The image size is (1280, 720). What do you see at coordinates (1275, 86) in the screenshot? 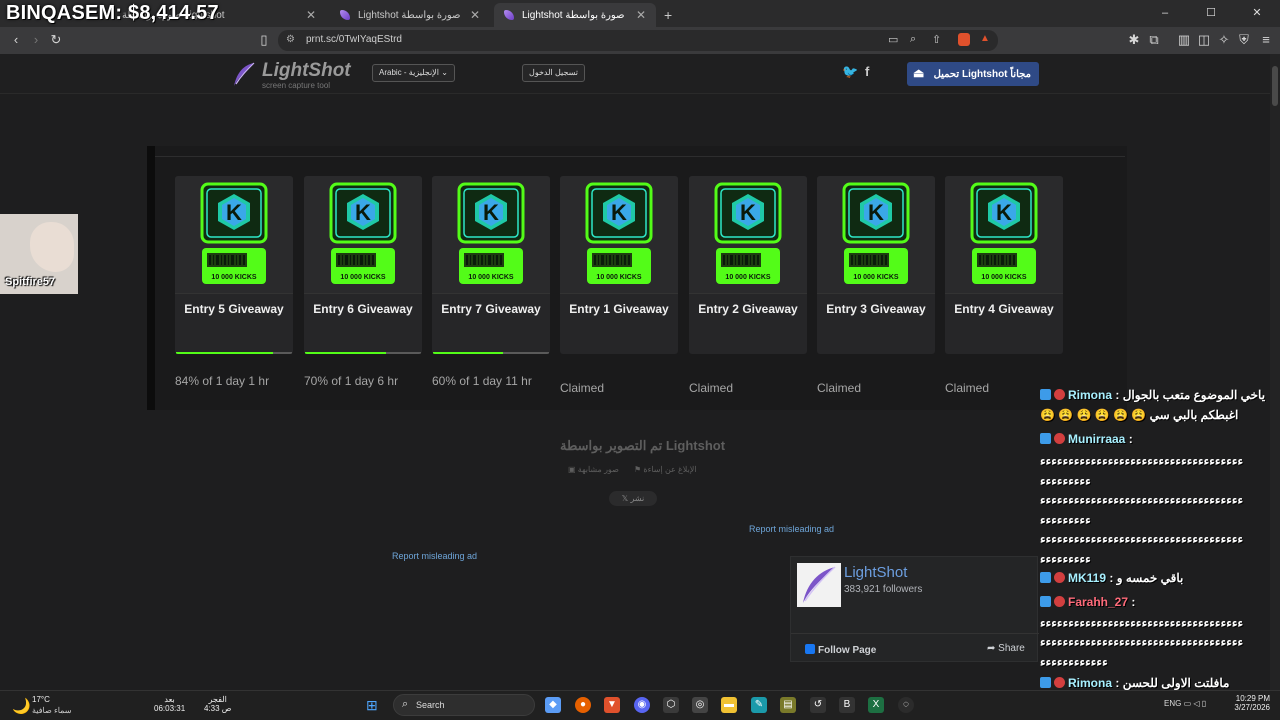
I see `scrollbar-thumb` at bounding box center [1275, 86].